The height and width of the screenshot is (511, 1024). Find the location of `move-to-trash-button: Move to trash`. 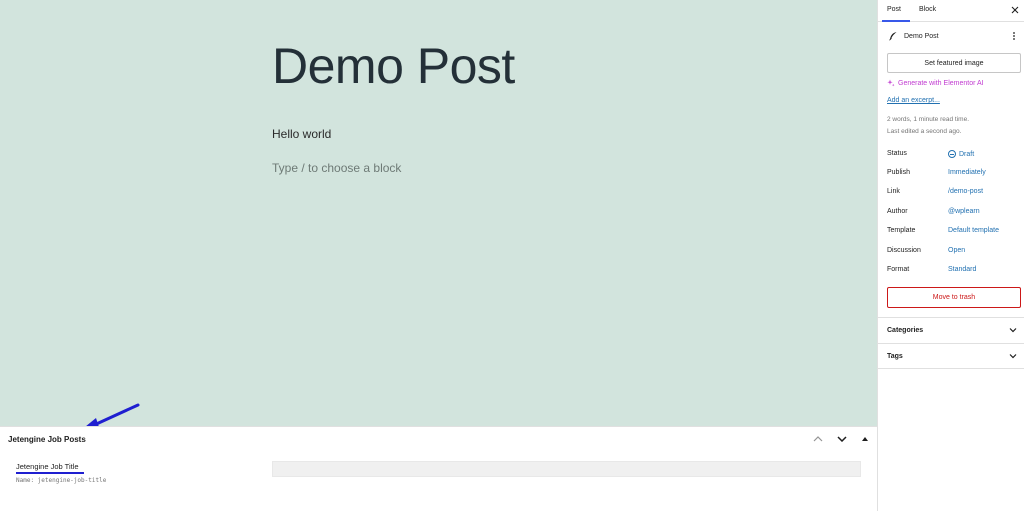

move-to-trash-button: Move to trash is located at coordinates (954, 297).